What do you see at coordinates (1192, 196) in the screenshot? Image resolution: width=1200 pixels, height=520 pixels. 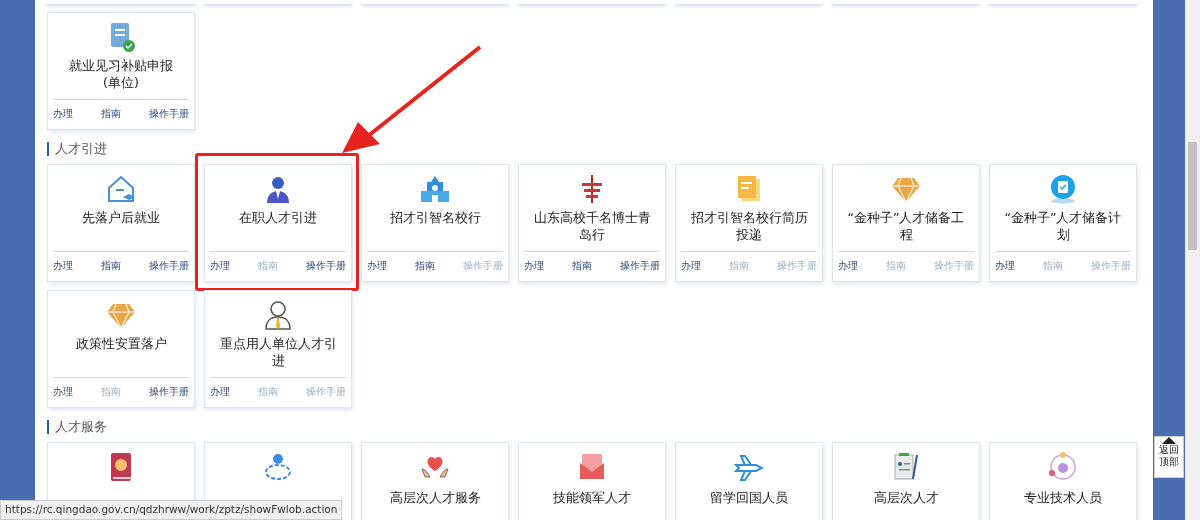 I see `scrollbar-thumb` at bounding box center [1192, 196].